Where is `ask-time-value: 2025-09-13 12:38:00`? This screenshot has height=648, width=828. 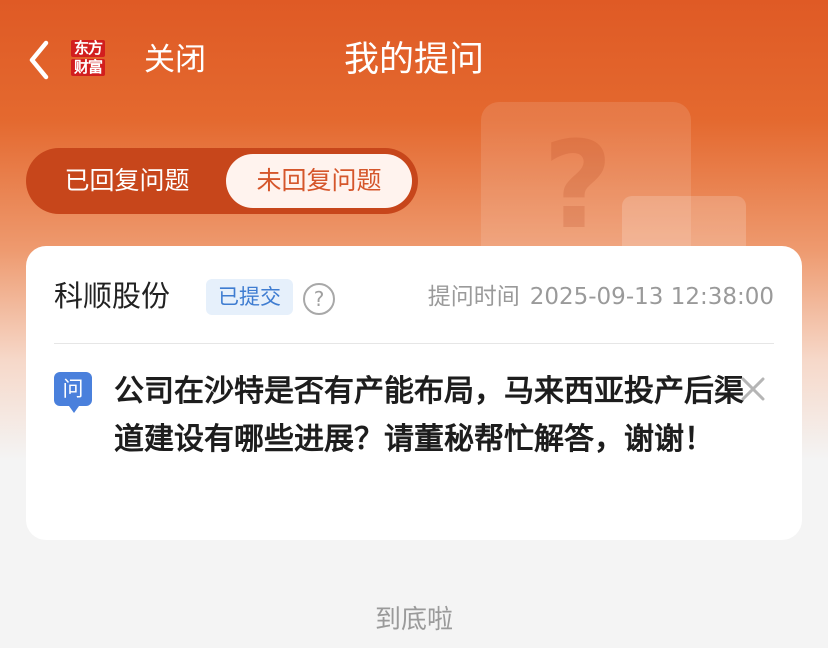
ask-time-value: 2025-09-13 12:38:00 is located at coordinates (651, 297).